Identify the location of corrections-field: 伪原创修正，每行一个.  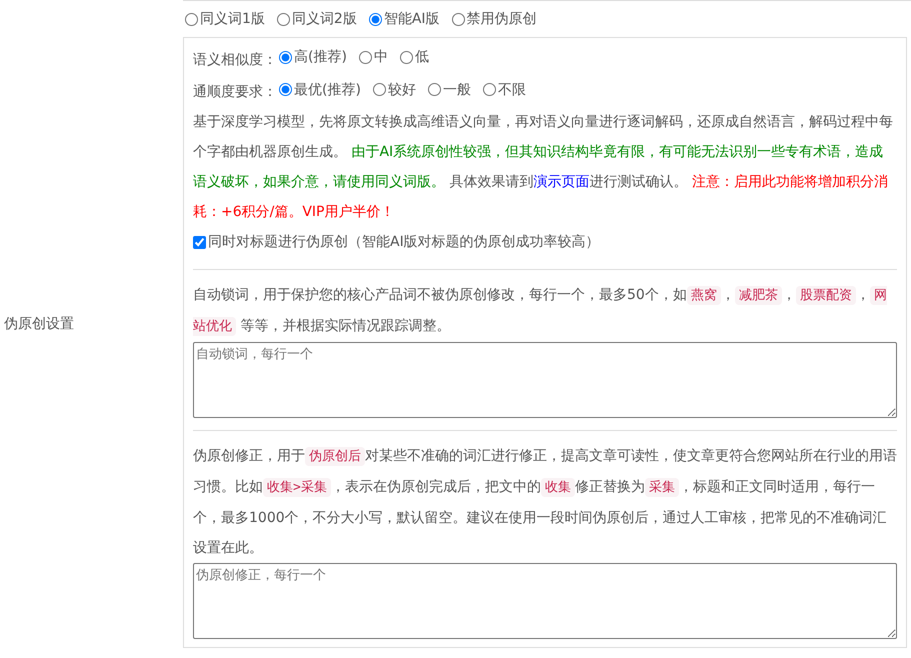
(545, 601).